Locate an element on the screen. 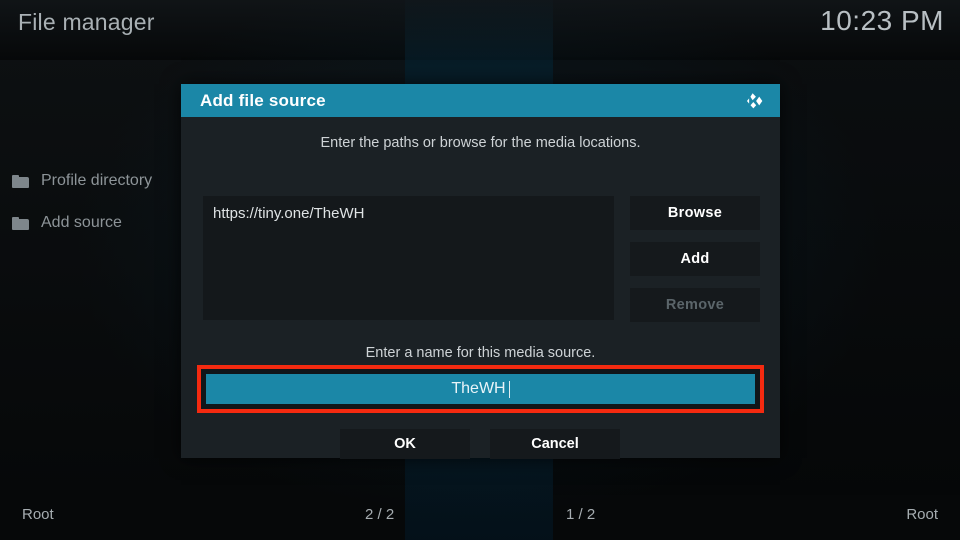  sidebar-item-profile-directory: Profile directory is located at coordinates (100, 181).